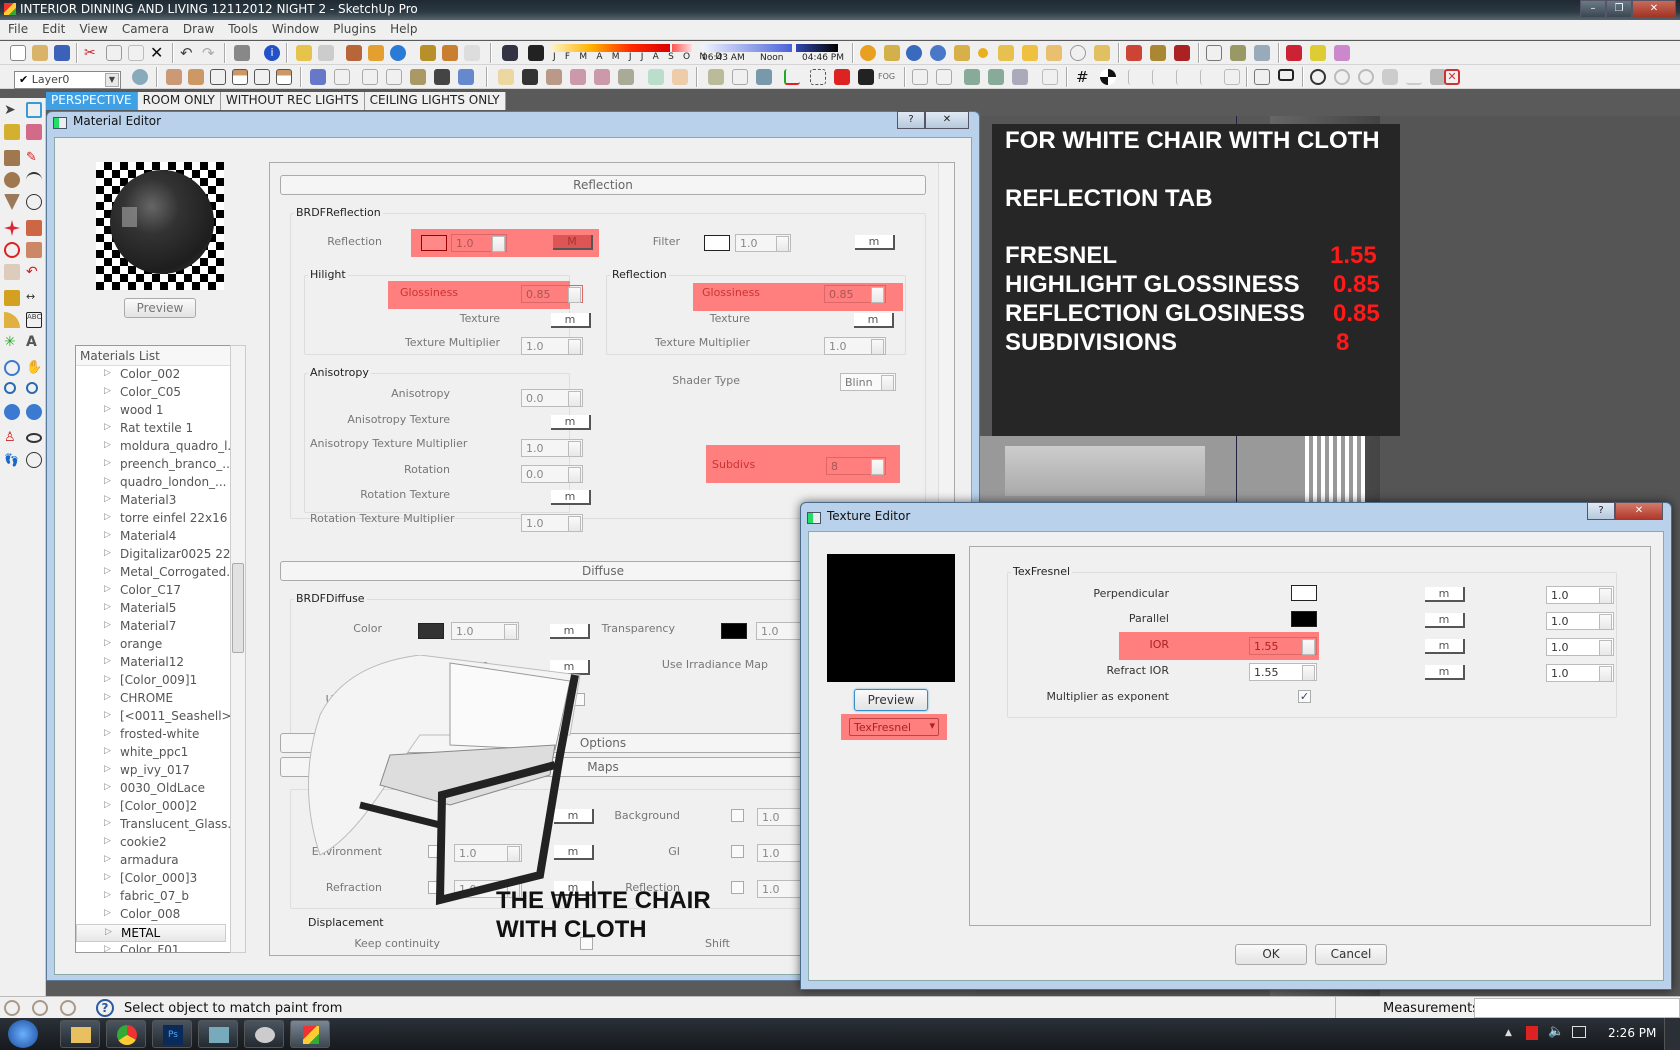 Image resolution: width=1680 pixels, height=1050 pixels. What do you see at coordinates (1238, 53) in the screenshot?
I see `stamp-icon` at bounding box center [1238, 53].